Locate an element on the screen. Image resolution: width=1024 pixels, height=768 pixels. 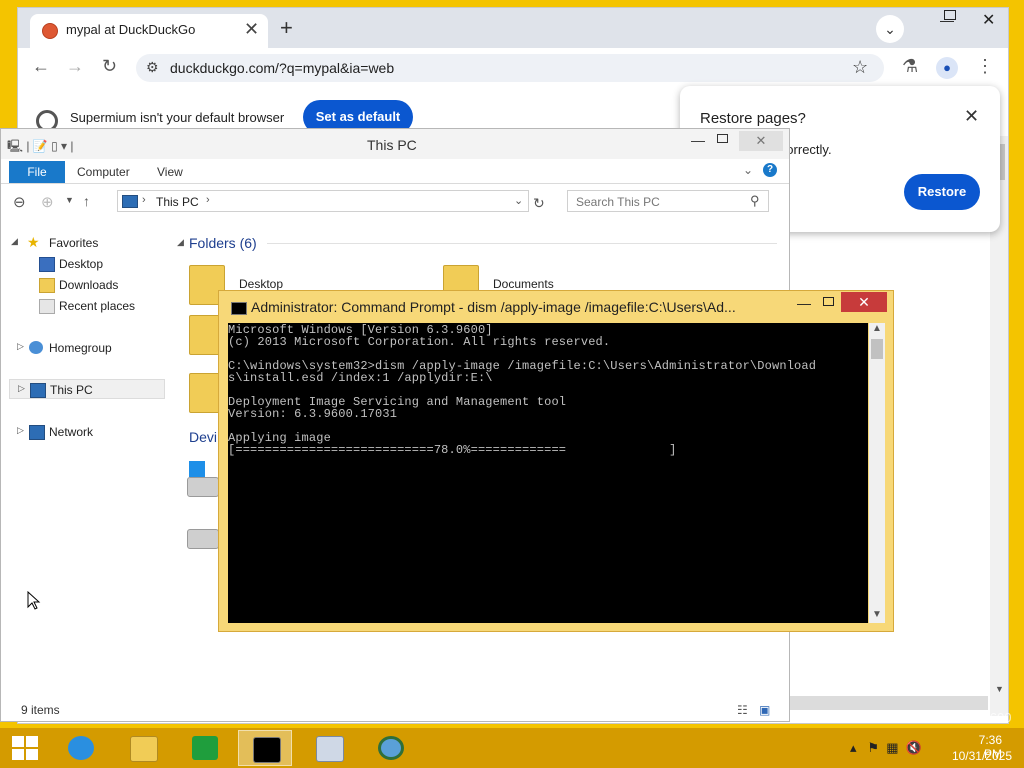
bookmark-star-icon: ☆ is located at coordinates (860, 67).